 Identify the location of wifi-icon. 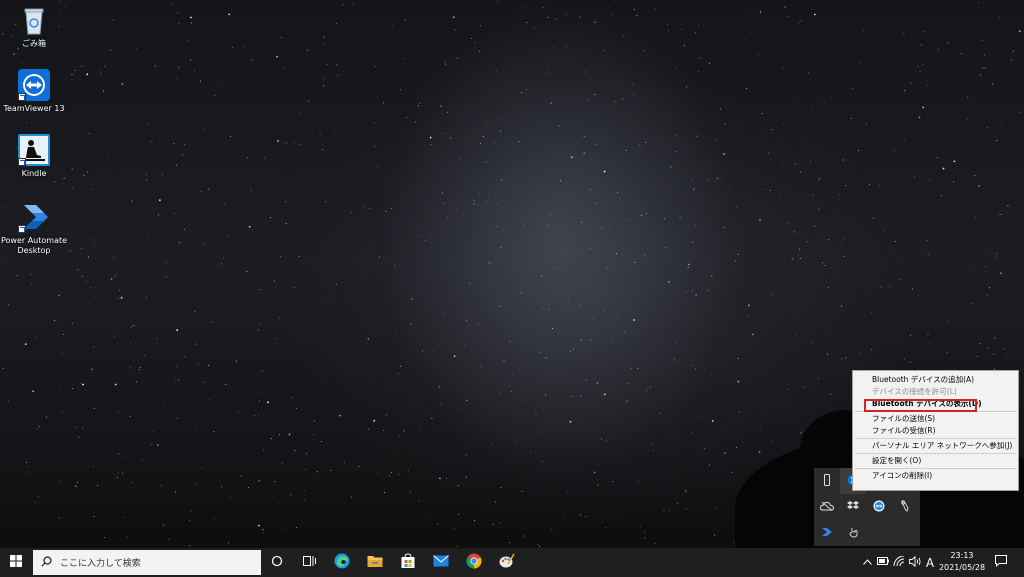
(899, 562).